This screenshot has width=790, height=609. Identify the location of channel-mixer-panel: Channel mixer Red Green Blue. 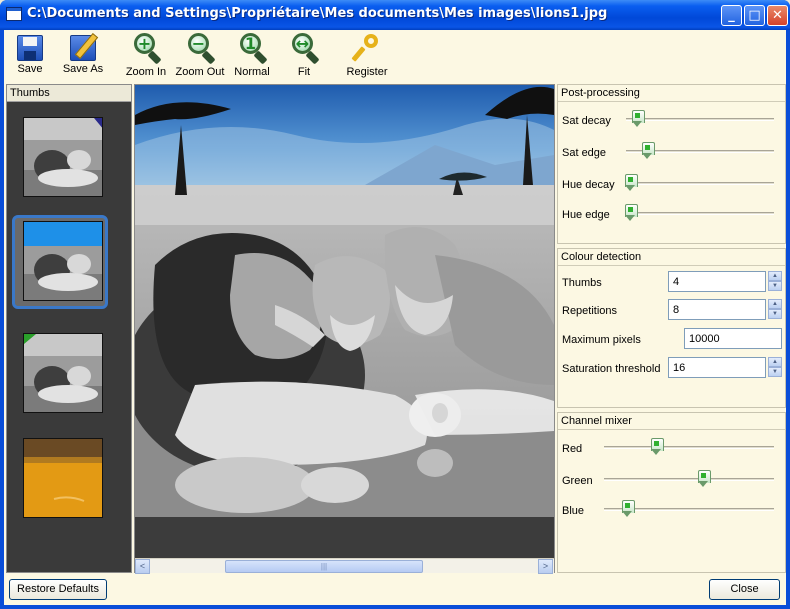
(671, 492).